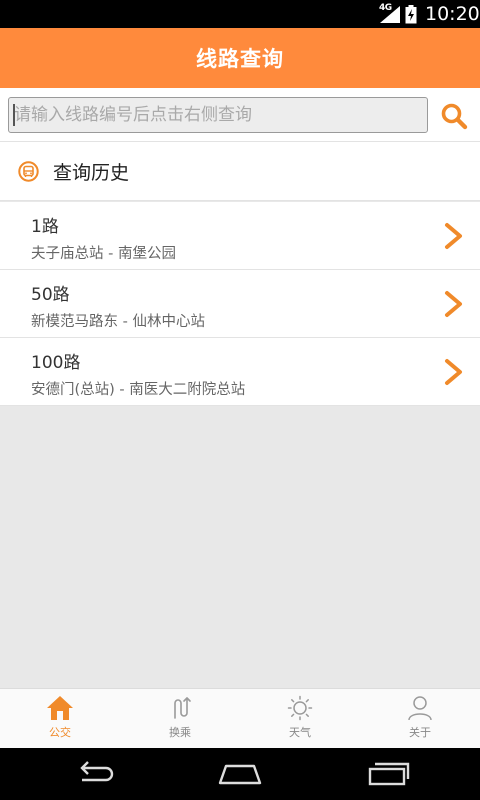  I want to click on recent-apps-icon, so click(388, 774).